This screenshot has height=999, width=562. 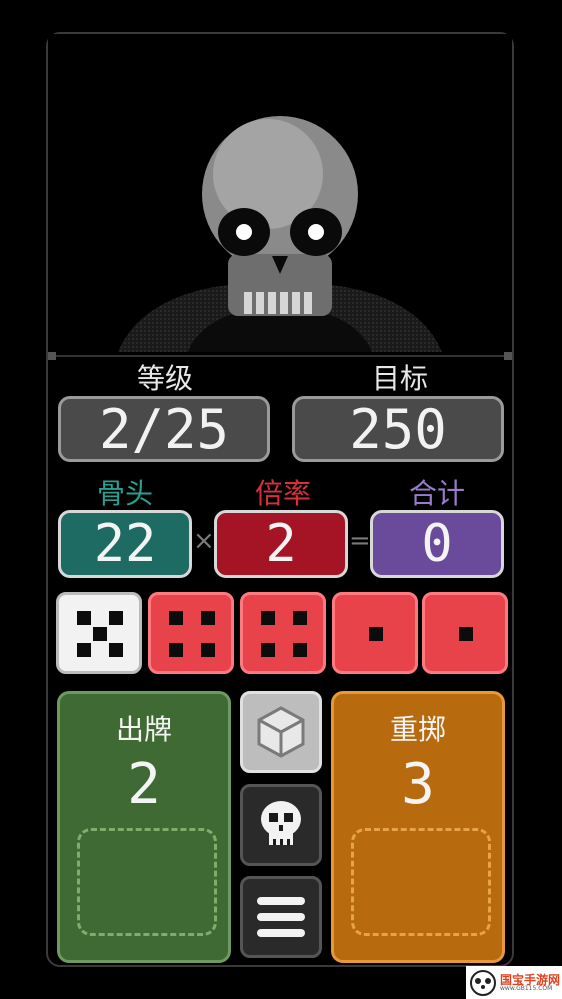 I want to click on menu-icon, so click(x=281, y=917).